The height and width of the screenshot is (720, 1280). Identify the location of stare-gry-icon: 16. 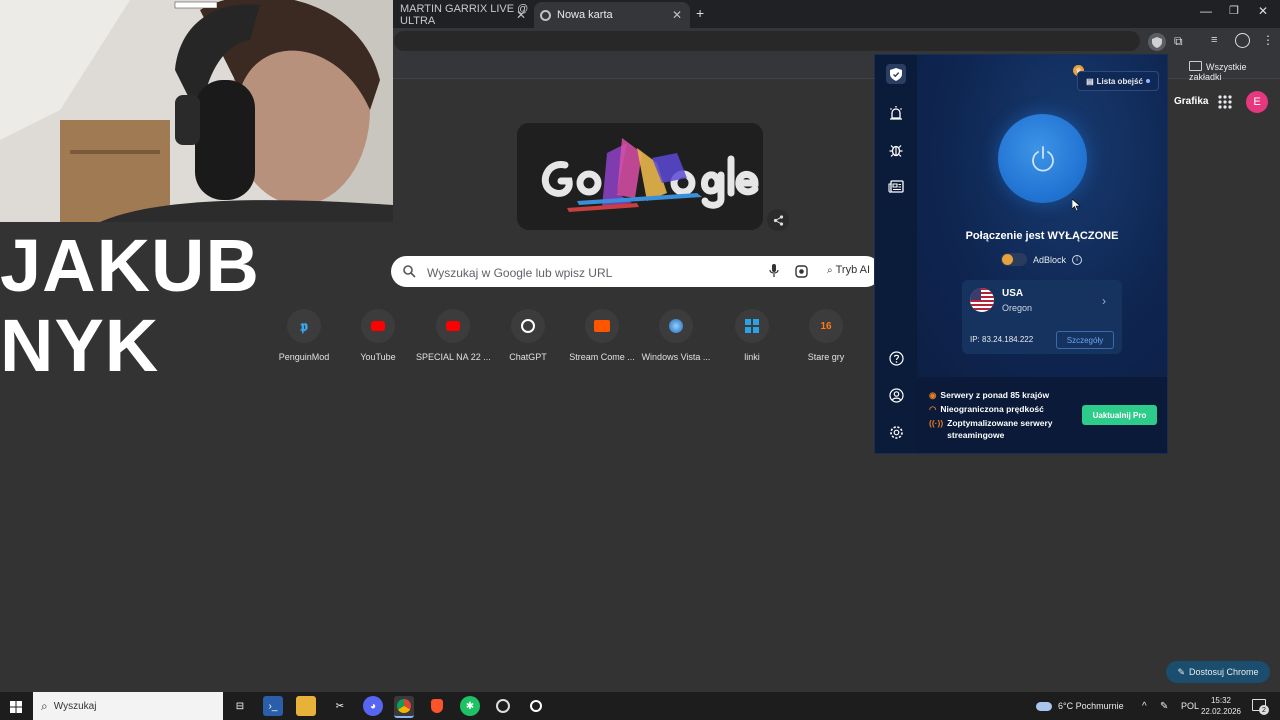
(826, 326).